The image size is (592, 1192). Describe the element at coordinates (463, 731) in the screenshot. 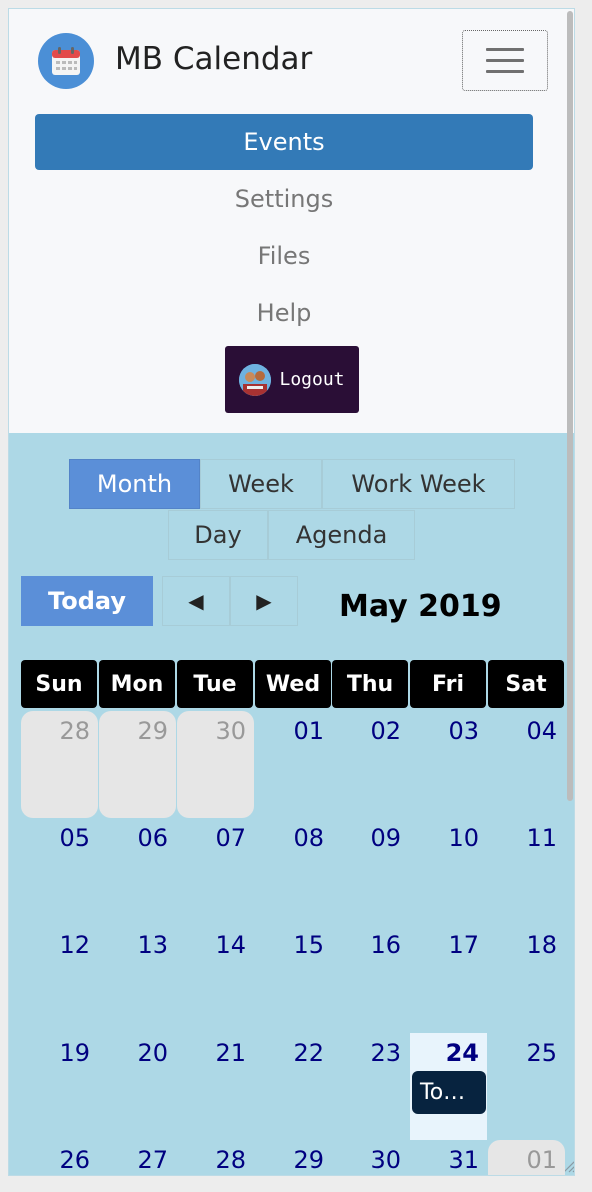

I see `day-number: 03` at that location.